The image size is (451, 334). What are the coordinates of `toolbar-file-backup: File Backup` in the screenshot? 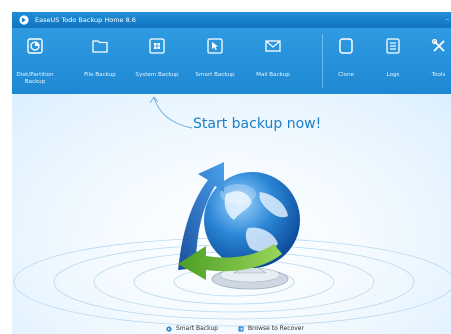 It's located at (100, 61).